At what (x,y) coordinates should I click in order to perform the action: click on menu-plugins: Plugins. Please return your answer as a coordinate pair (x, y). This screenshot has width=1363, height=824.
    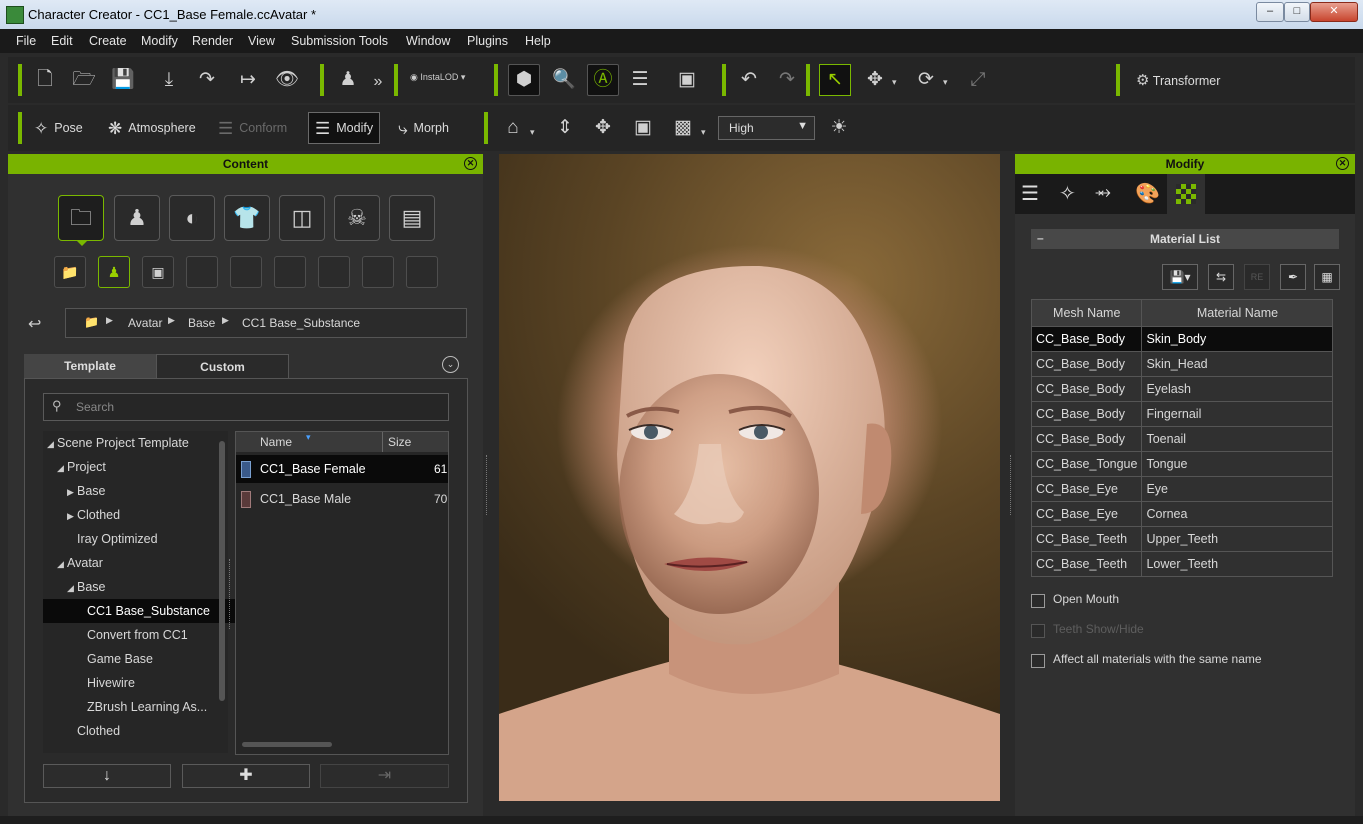
    Looking at the image, I should click on (487, 41).